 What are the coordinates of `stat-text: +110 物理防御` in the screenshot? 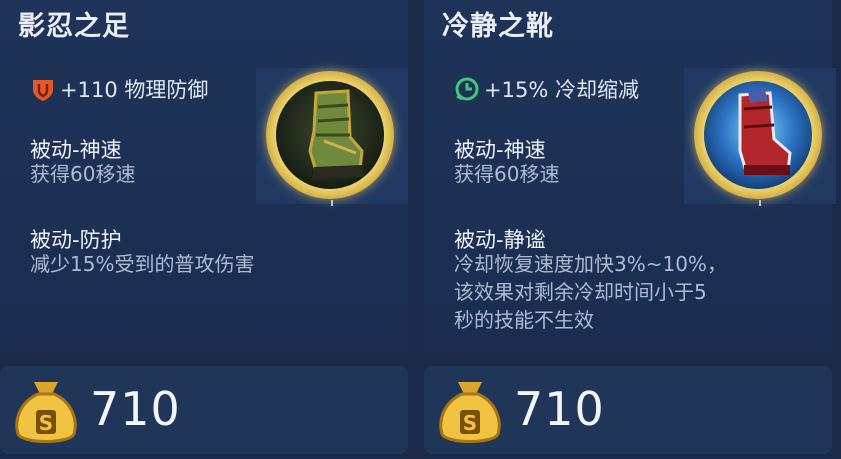 It's located at (134, 90).